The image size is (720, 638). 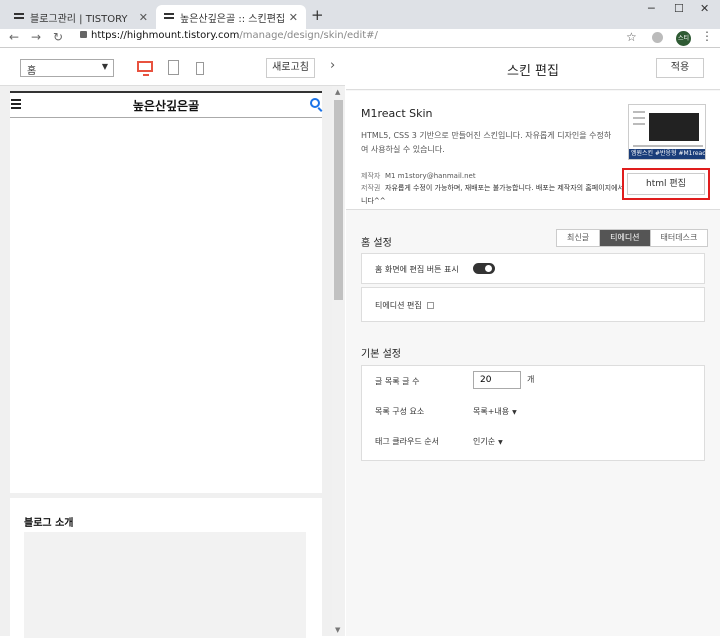 I want to click on skin-name: M1react Skin, so click(x=397, y=113).